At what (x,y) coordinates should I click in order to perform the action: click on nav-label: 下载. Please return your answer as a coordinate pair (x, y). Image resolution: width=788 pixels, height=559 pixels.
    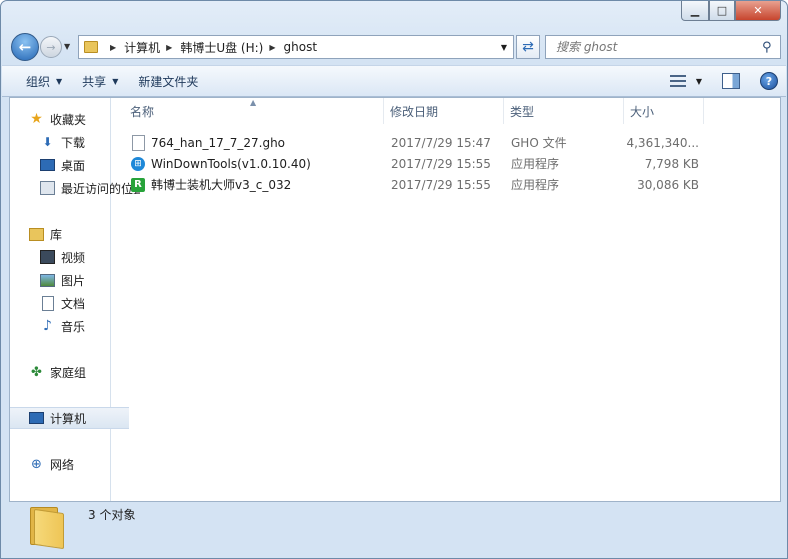
    Looking at the image, I should click on (73, 142).